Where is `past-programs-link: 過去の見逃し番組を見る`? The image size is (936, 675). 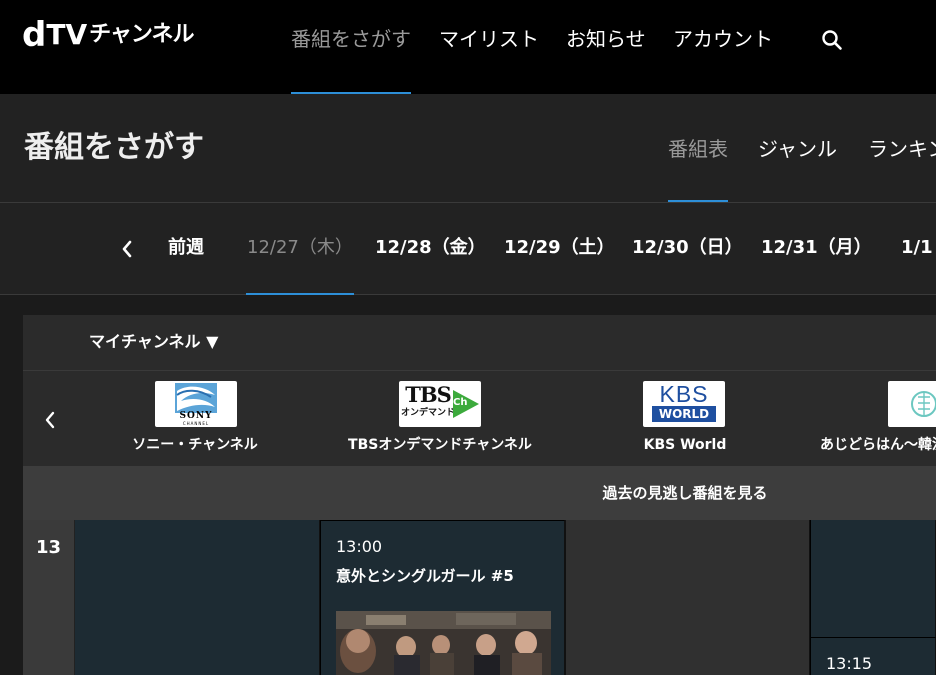 past-programs-link: 過去の見逃し番組を見る is located at coordinates (479, 493).